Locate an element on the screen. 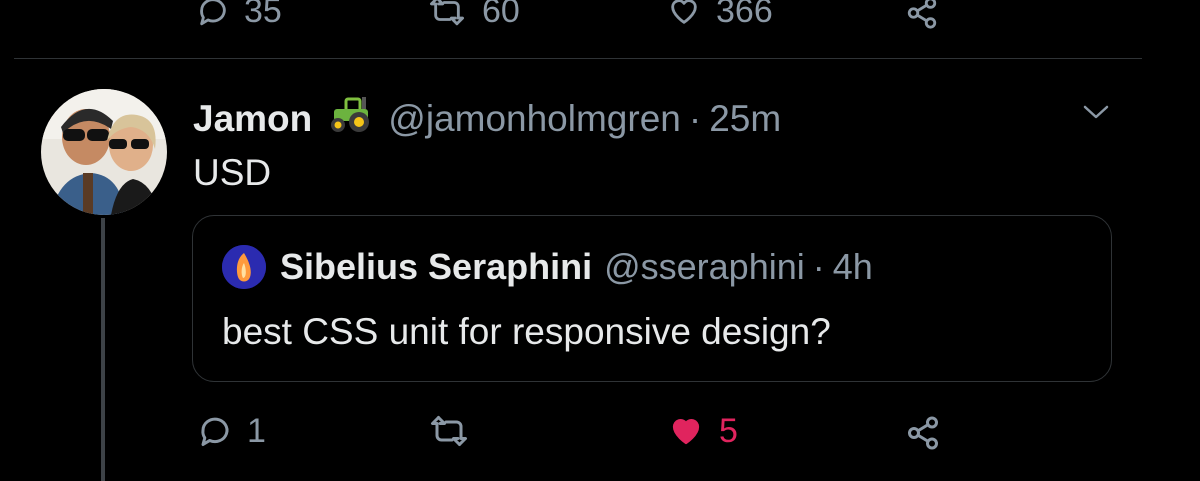  share-action is located at coordinates (923, 433).